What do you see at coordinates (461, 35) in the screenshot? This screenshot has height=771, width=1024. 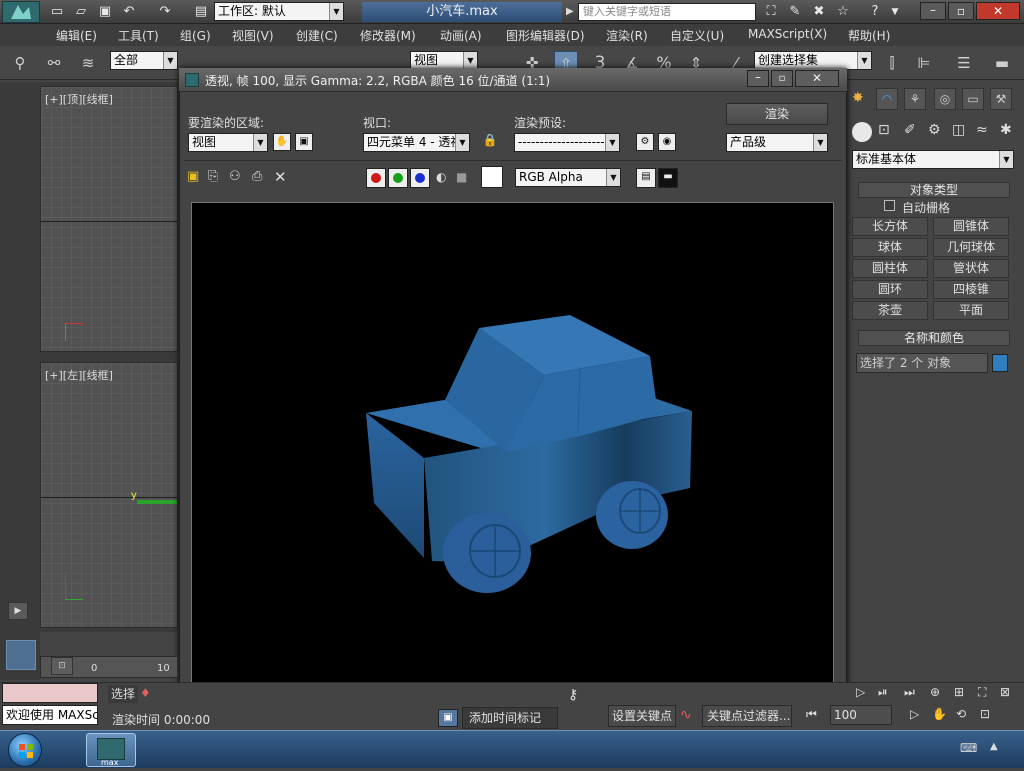 I see `menu-animation: 动画(A)` at bounding box center [461, 35].